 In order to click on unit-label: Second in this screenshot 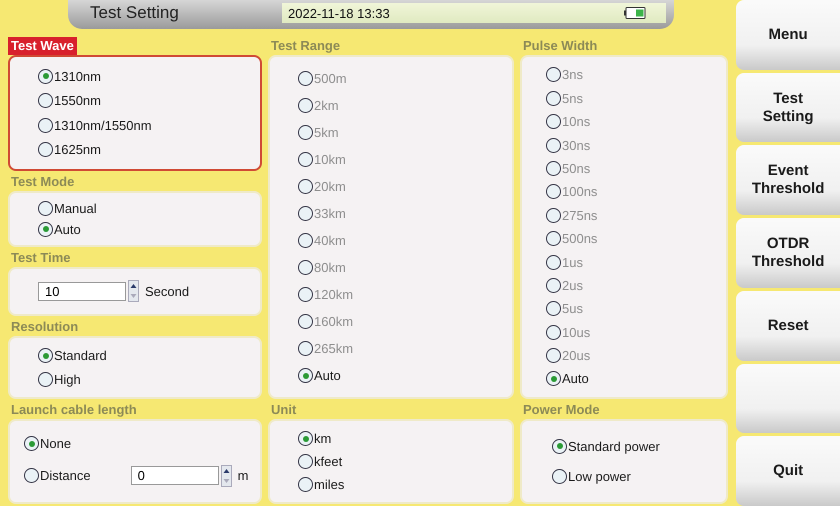, I will do `click(167, 291)`.